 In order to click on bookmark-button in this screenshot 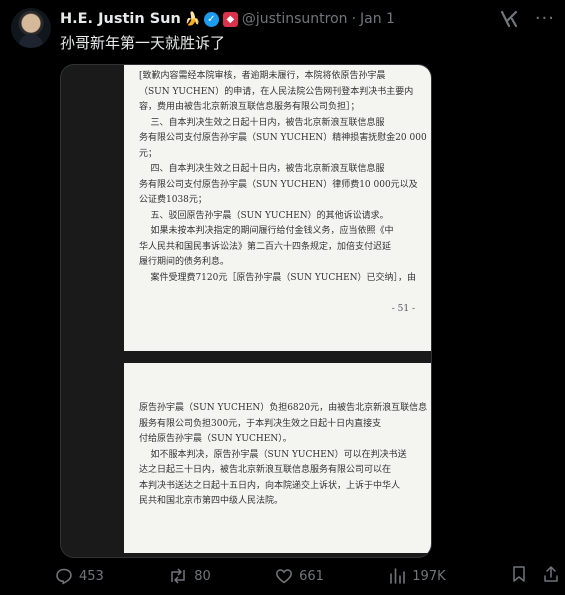, I will do `click(519, 576)`.